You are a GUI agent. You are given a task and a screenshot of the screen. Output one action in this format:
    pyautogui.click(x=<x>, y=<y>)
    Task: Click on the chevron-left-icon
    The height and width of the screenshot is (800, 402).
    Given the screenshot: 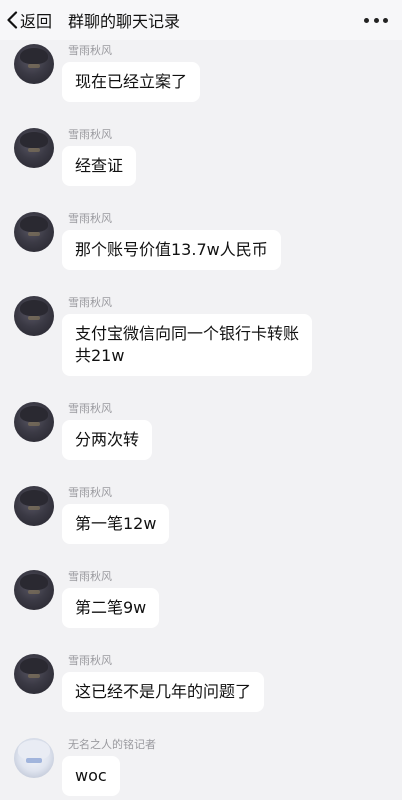 What is the action you would take?
    pyautogui.click(x=12, y=20)
    